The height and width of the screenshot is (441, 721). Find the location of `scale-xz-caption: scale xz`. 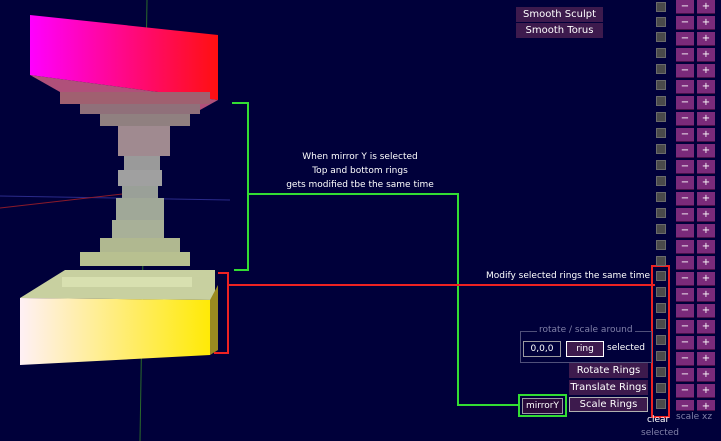

scale-xz-caption: scale xz is located at coordinates (694, 417).